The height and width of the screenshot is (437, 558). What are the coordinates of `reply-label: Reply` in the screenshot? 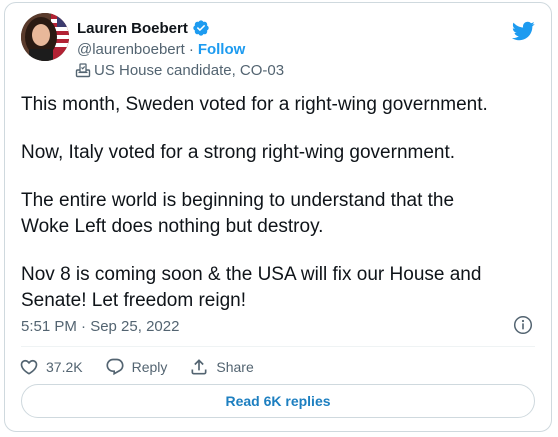 It's located at (149, 367).